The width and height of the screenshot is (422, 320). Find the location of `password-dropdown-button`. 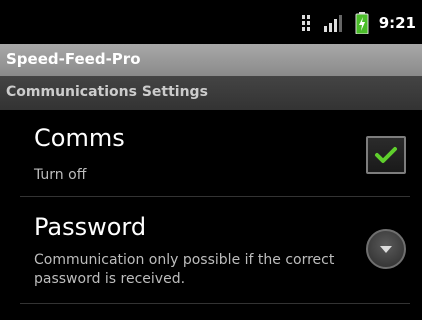

password-dropdown-button is located at coordinates (386, 249).